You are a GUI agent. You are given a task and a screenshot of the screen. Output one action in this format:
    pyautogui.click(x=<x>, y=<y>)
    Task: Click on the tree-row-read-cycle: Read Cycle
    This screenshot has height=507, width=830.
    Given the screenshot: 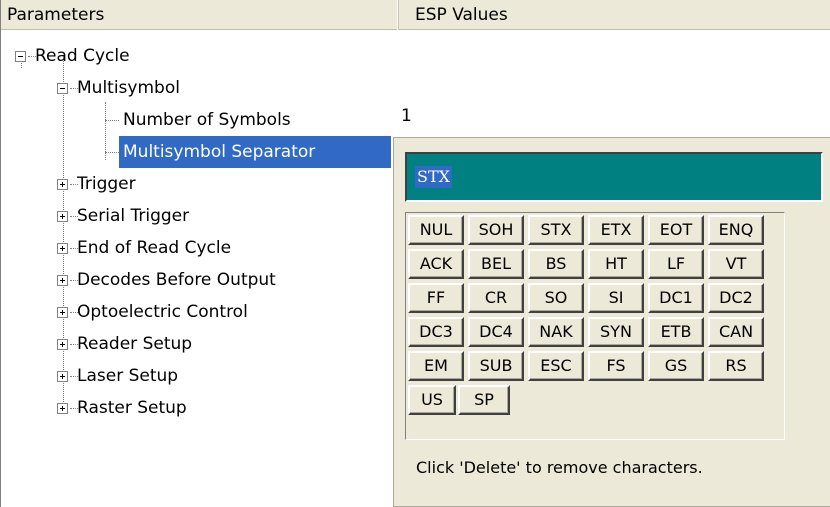 What is the action you would take?
    pyautogui.click(x=200, y=56)
    